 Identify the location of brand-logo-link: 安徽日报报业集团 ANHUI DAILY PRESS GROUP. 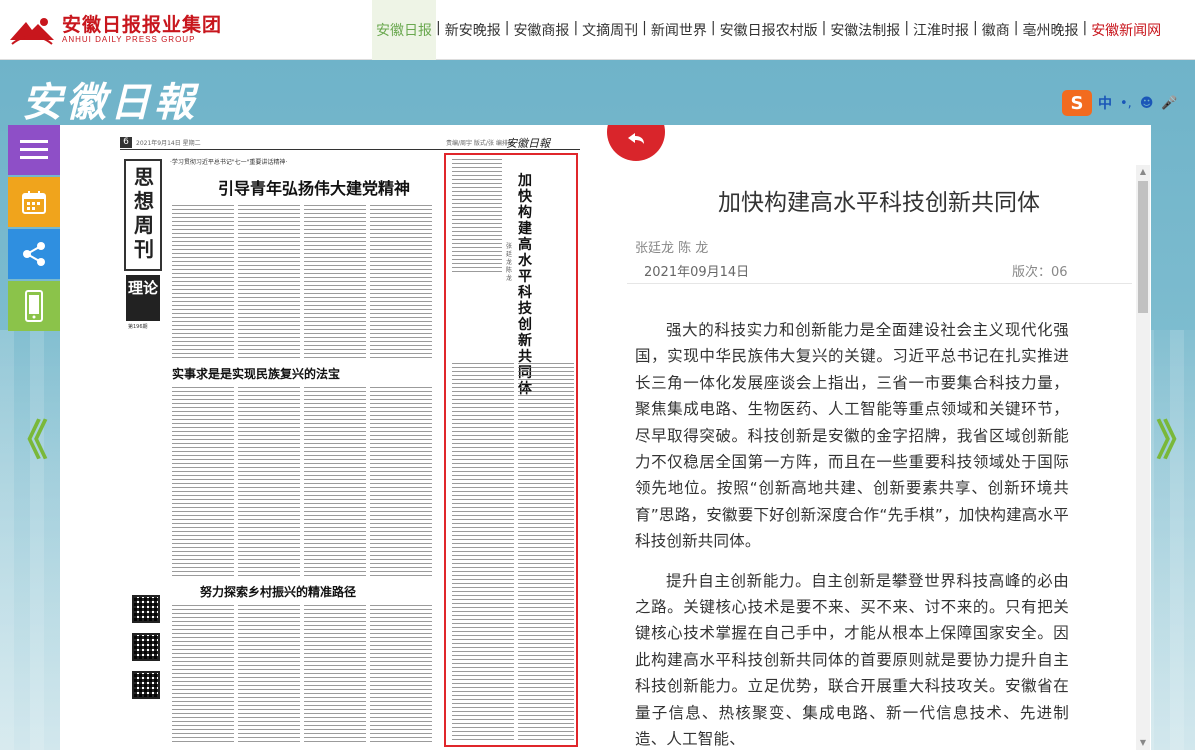
(115, 30).